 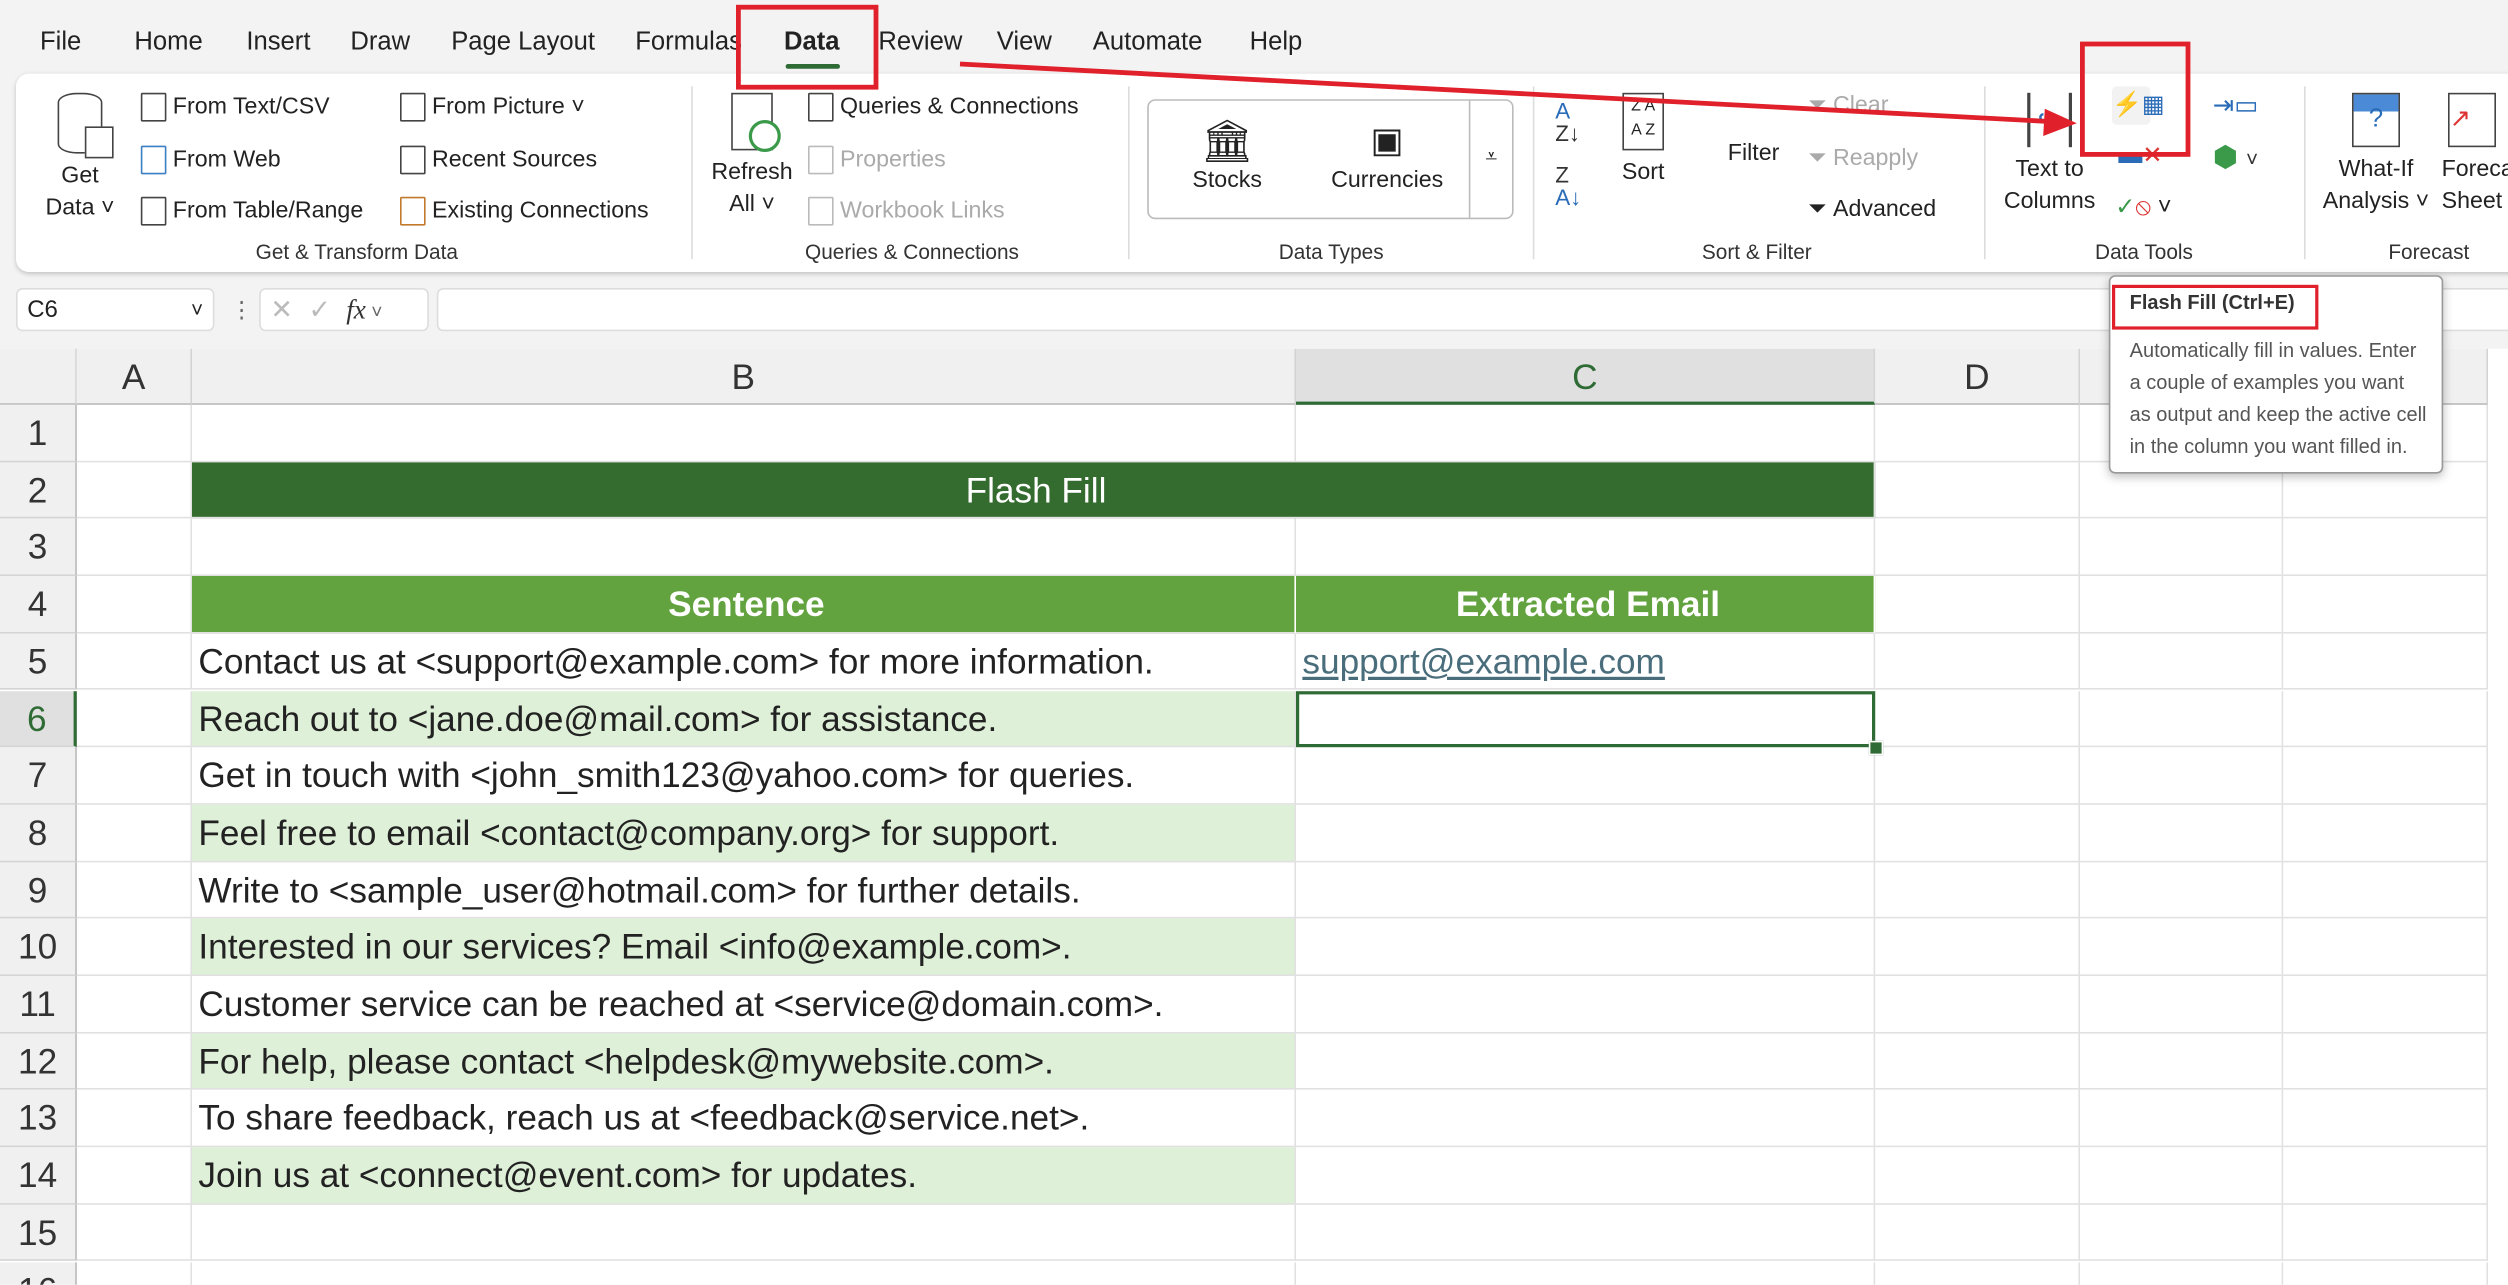 What do you see at coordinates (134, 490) in the screenshot?
I see `cell-A2` at bounding box center [134, 490].